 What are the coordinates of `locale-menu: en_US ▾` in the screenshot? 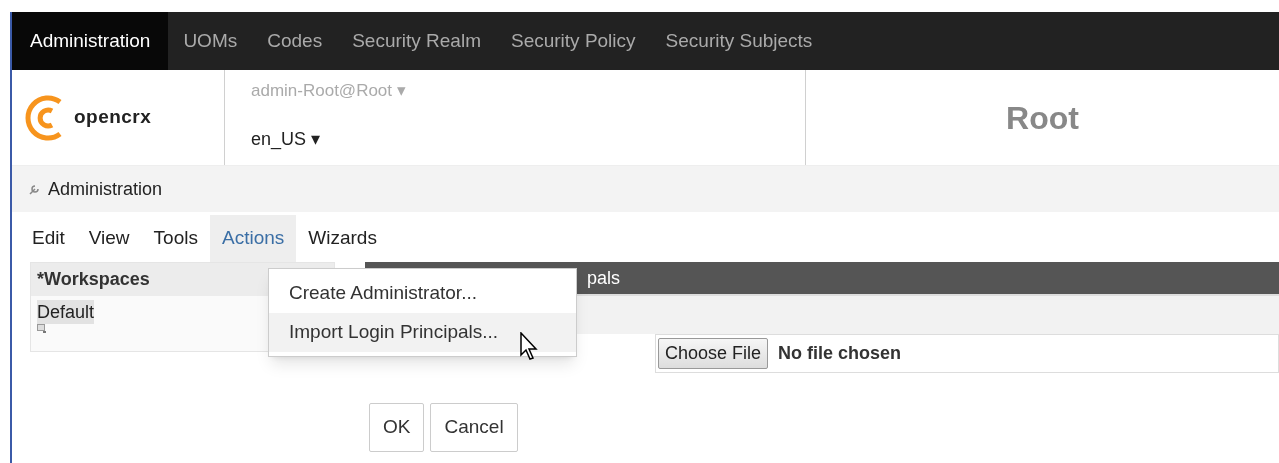 It's located at (528, 139).